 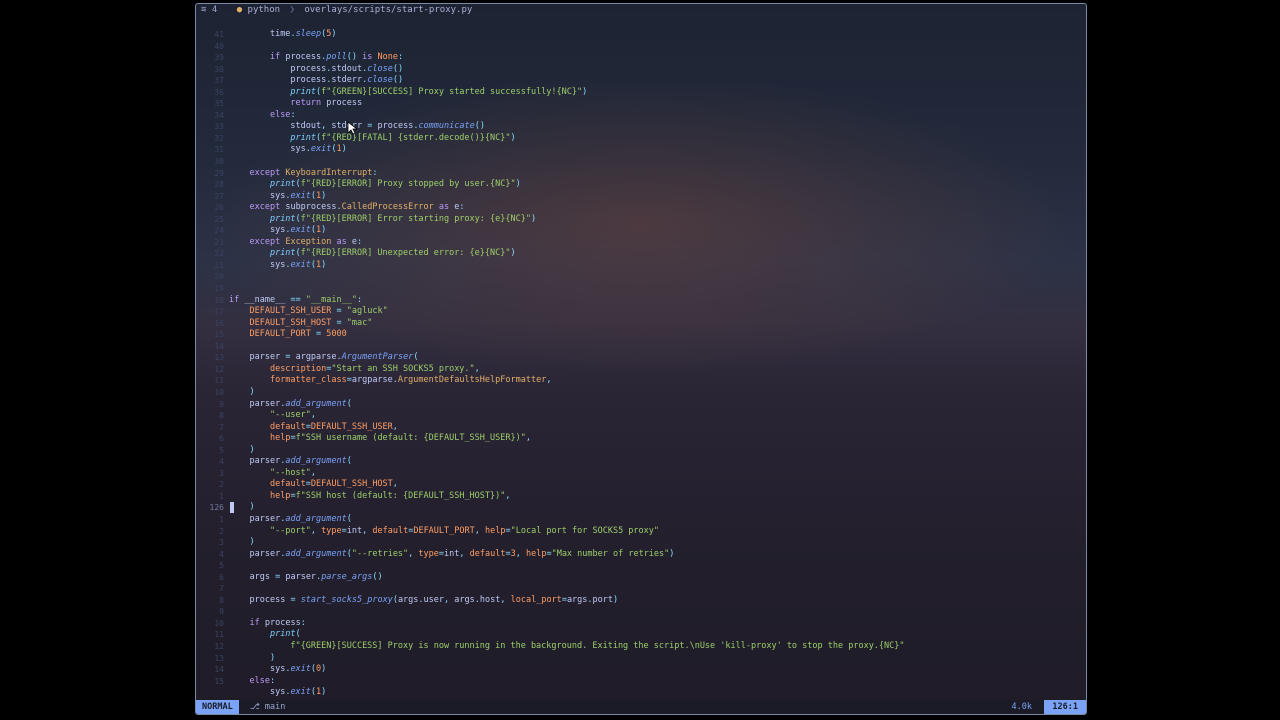 What do you see at coordinates (641, 289) in the screenshot?
I see `code-line: 19` at bounding box center [641, 289].